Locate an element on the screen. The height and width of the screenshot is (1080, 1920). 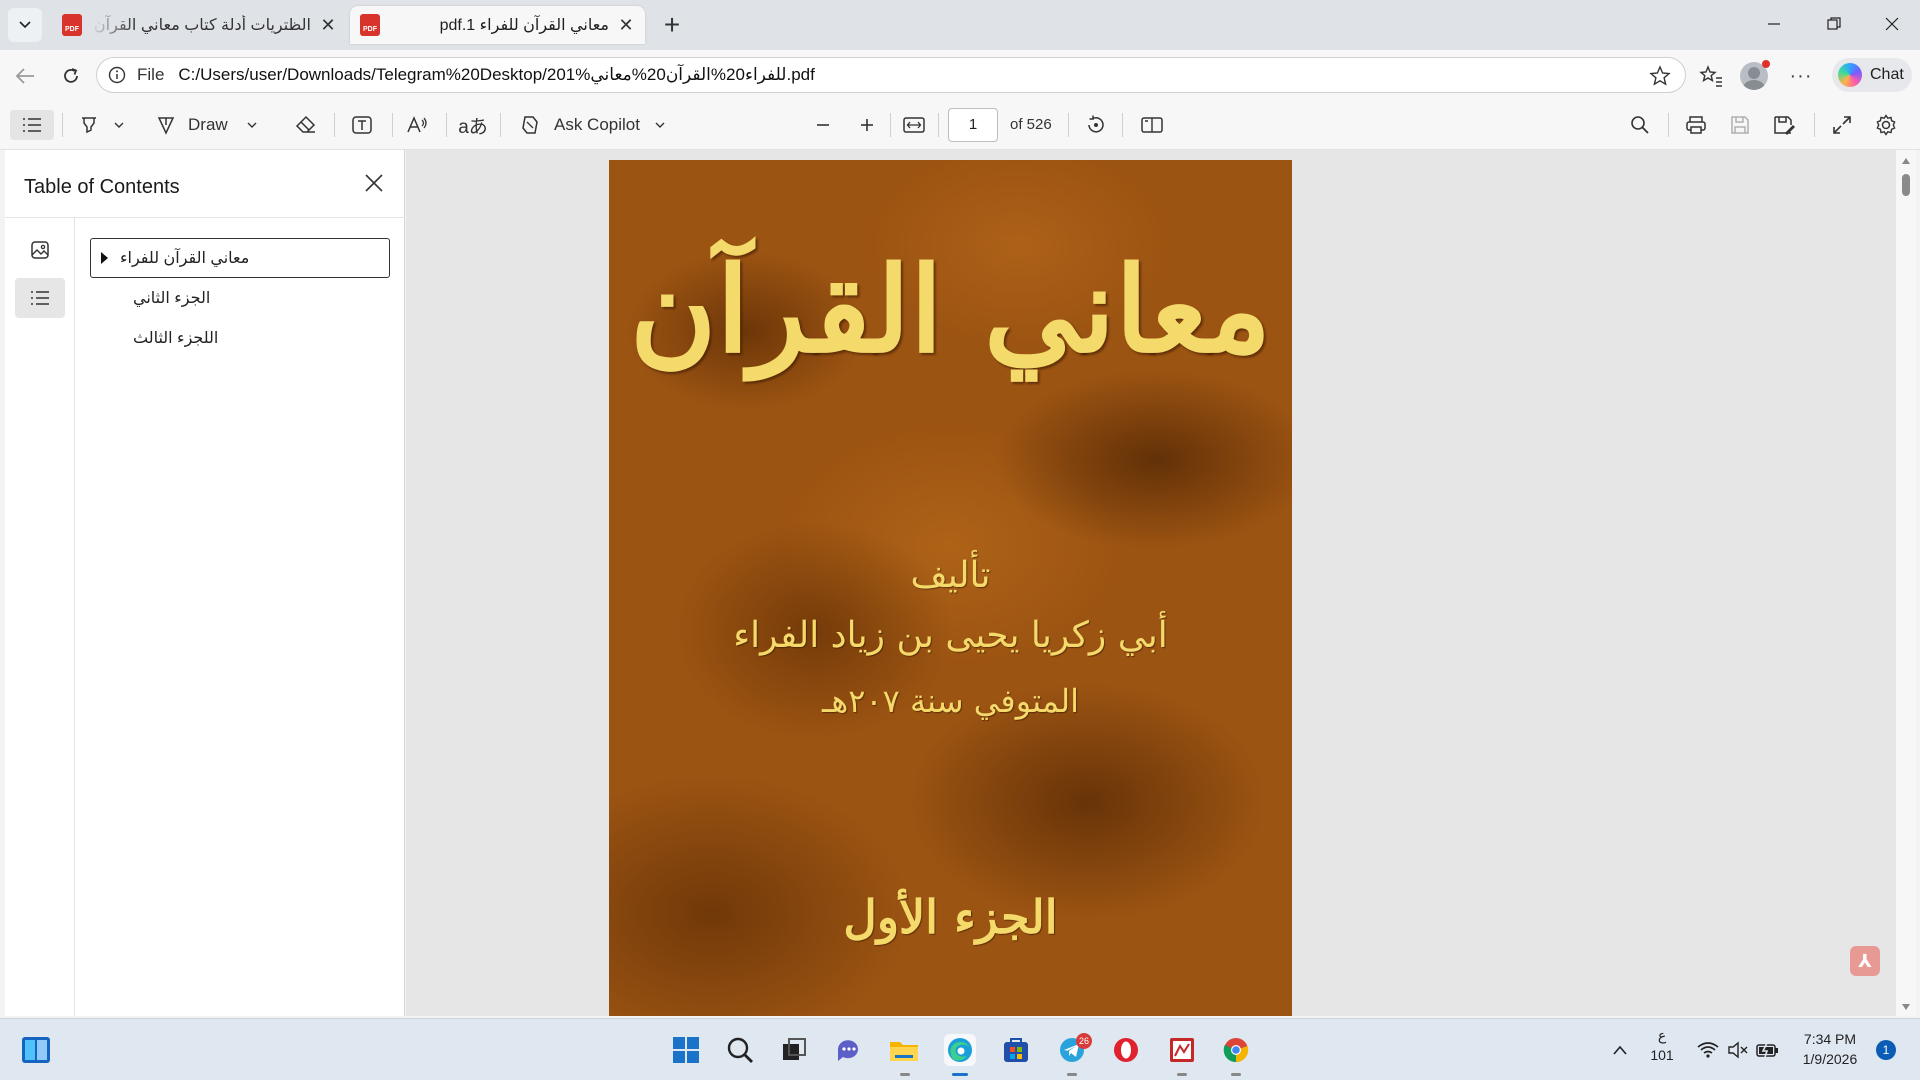
refresh-button is located at coordinates (71, 76).